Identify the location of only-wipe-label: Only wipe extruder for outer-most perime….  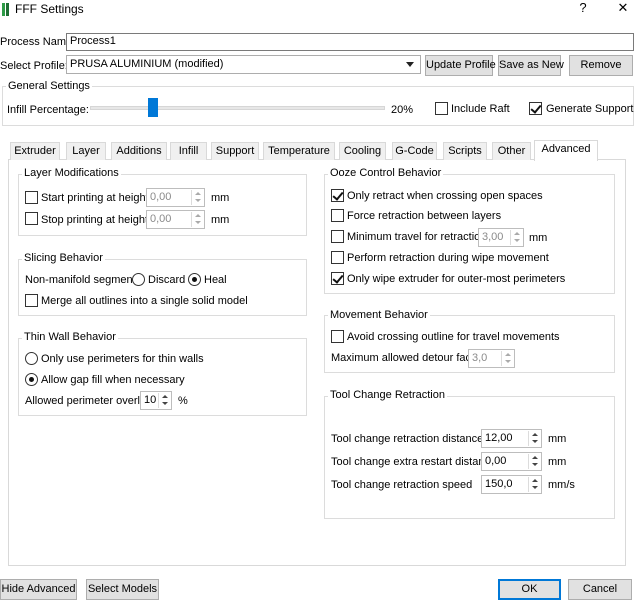
(456, 279).